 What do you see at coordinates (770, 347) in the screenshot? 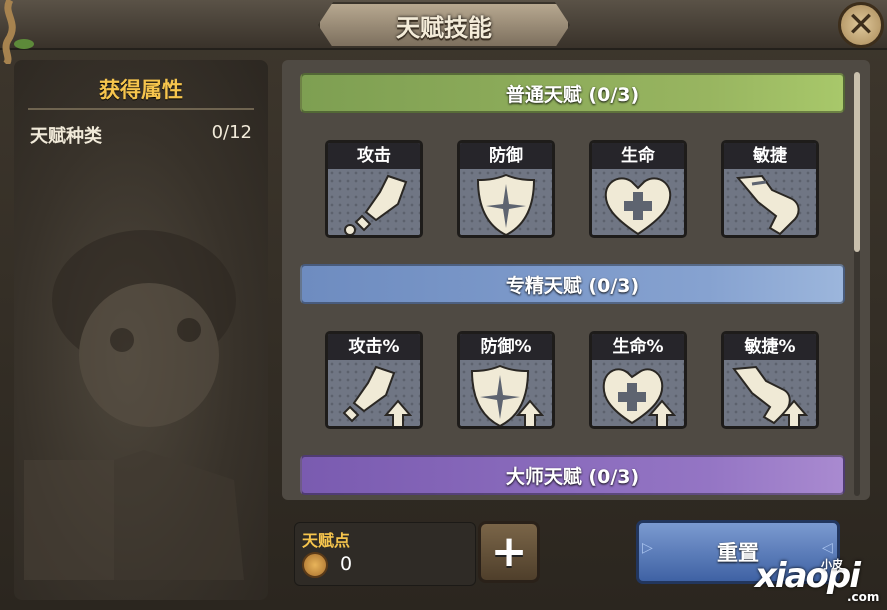
I see `skill-label: 敏捷%` at bounding box center [770, 347].